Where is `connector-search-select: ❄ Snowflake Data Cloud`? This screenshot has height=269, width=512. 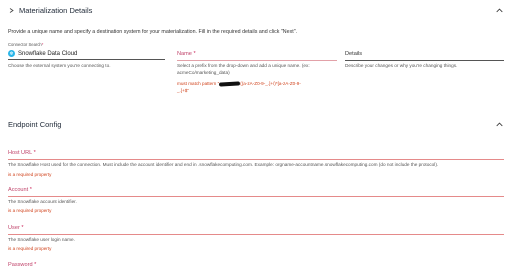
connector-search-select: ❄ Snowflake Data Cloud is located at coordinates (86, 54).